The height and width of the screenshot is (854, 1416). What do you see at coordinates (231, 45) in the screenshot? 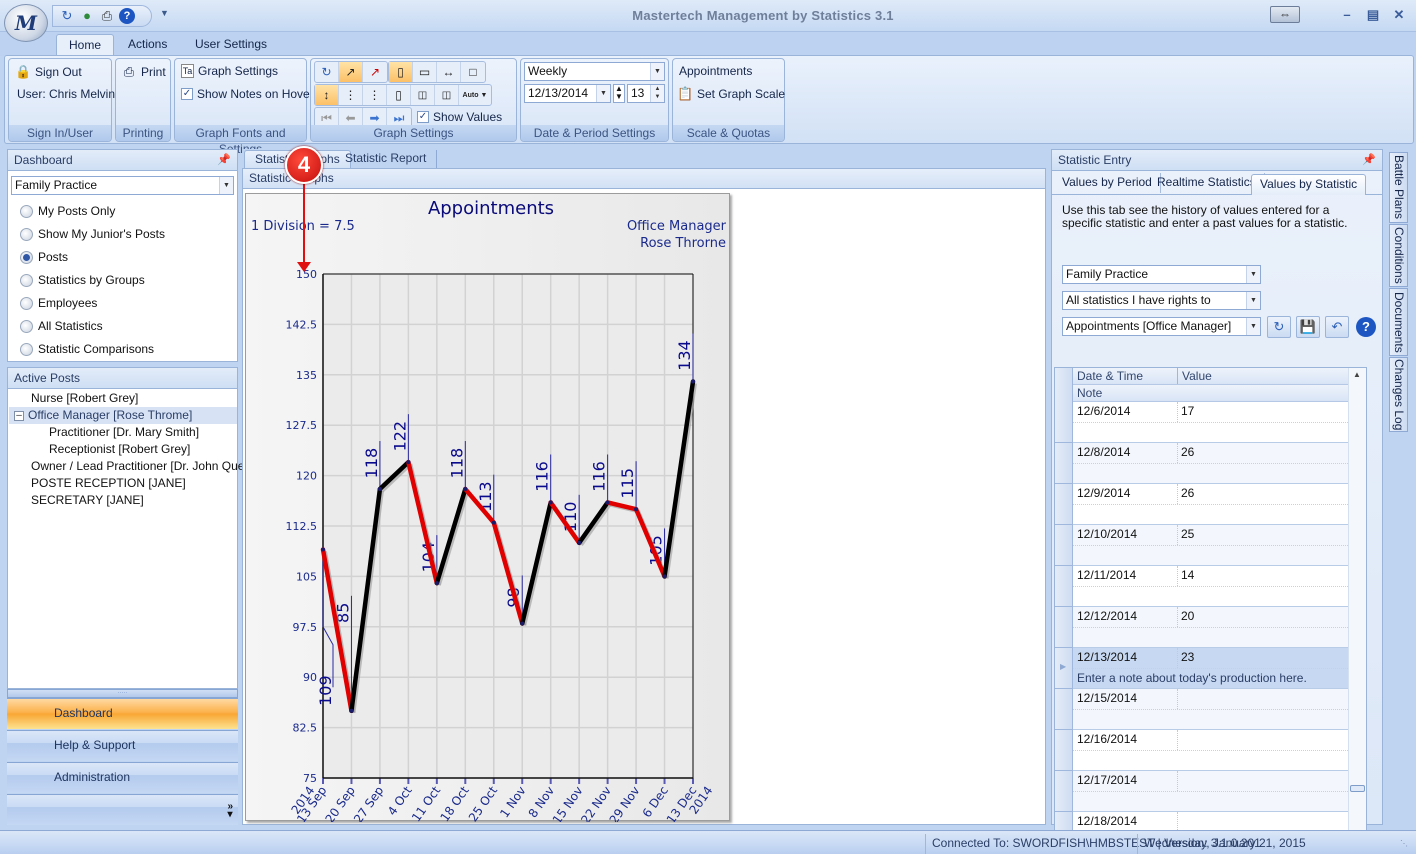
I see `tab-user-settings: User Settings` at bounding box center [231, 45].